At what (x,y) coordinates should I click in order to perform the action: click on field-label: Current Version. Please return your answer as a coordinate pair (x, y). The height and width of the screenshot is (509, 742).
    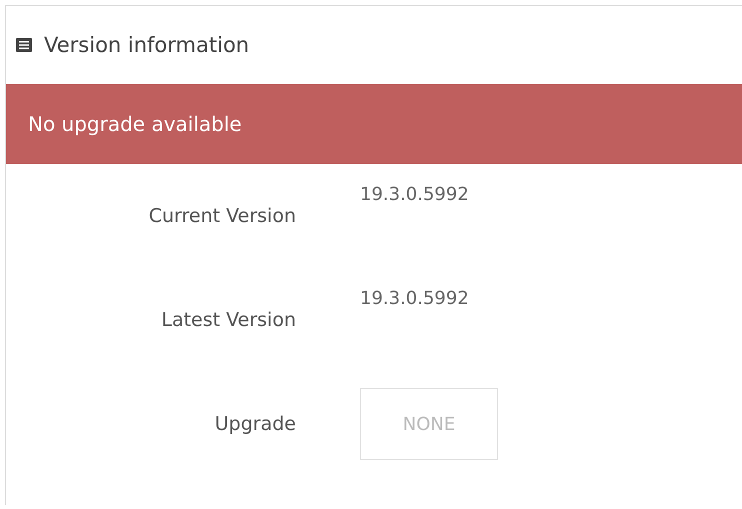
    Looking at the image, I should click on (222, 216).